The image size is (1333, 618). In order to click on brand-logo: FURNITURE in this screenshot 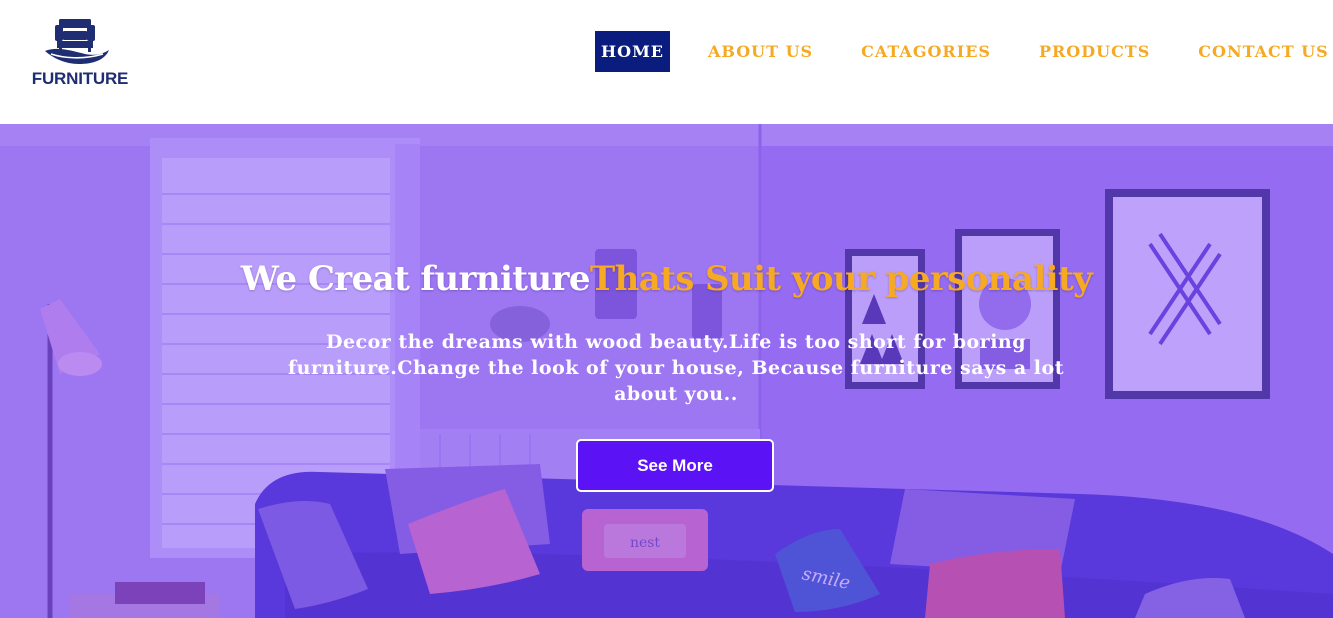, I will do `click(80, 54)`.